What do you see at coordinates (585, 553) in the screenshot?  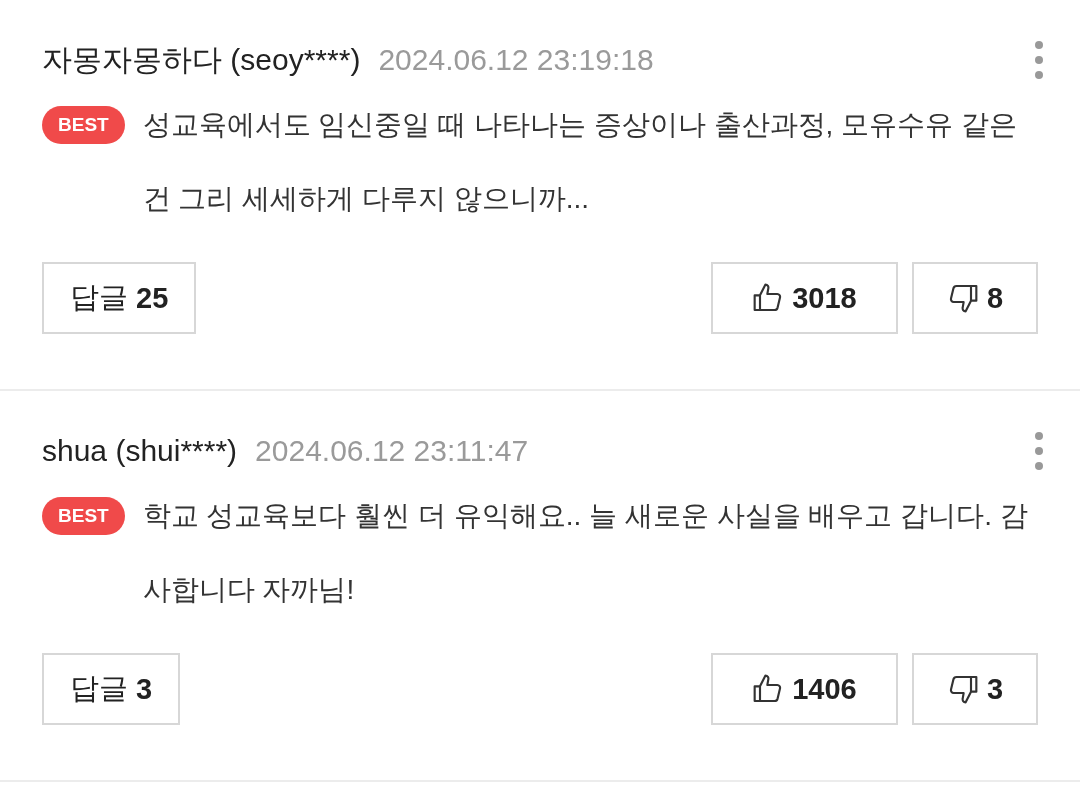 I see `comment-text: 학교 성교육보다 훨씬 더 유익해요.. 늘 새로운 사실을 배우고 갑니다. 감사합니다 자까님!` at bounding box center [585, 553].